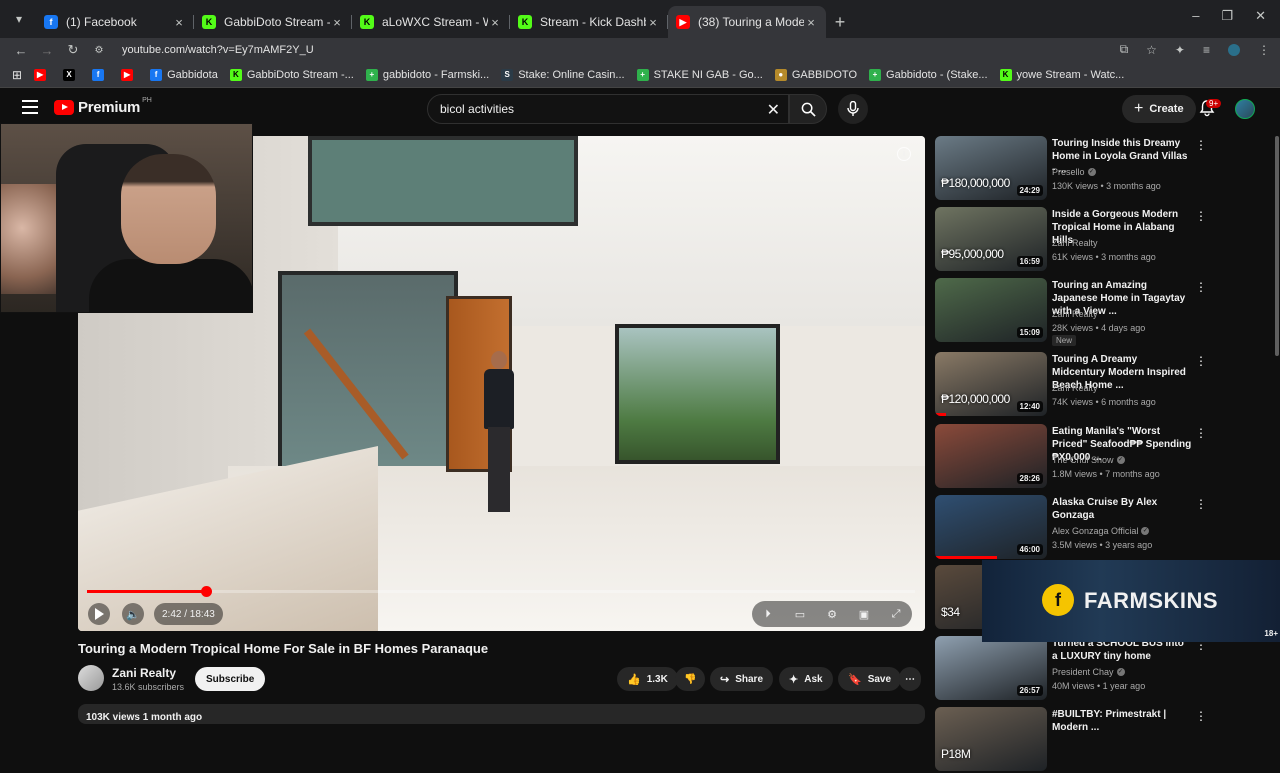 Image resolution: width=1280 pixels, height=773 pixels. Describe the element at coordinates (91, 678) in the screenshot. I see `channel-avatar` at that location.